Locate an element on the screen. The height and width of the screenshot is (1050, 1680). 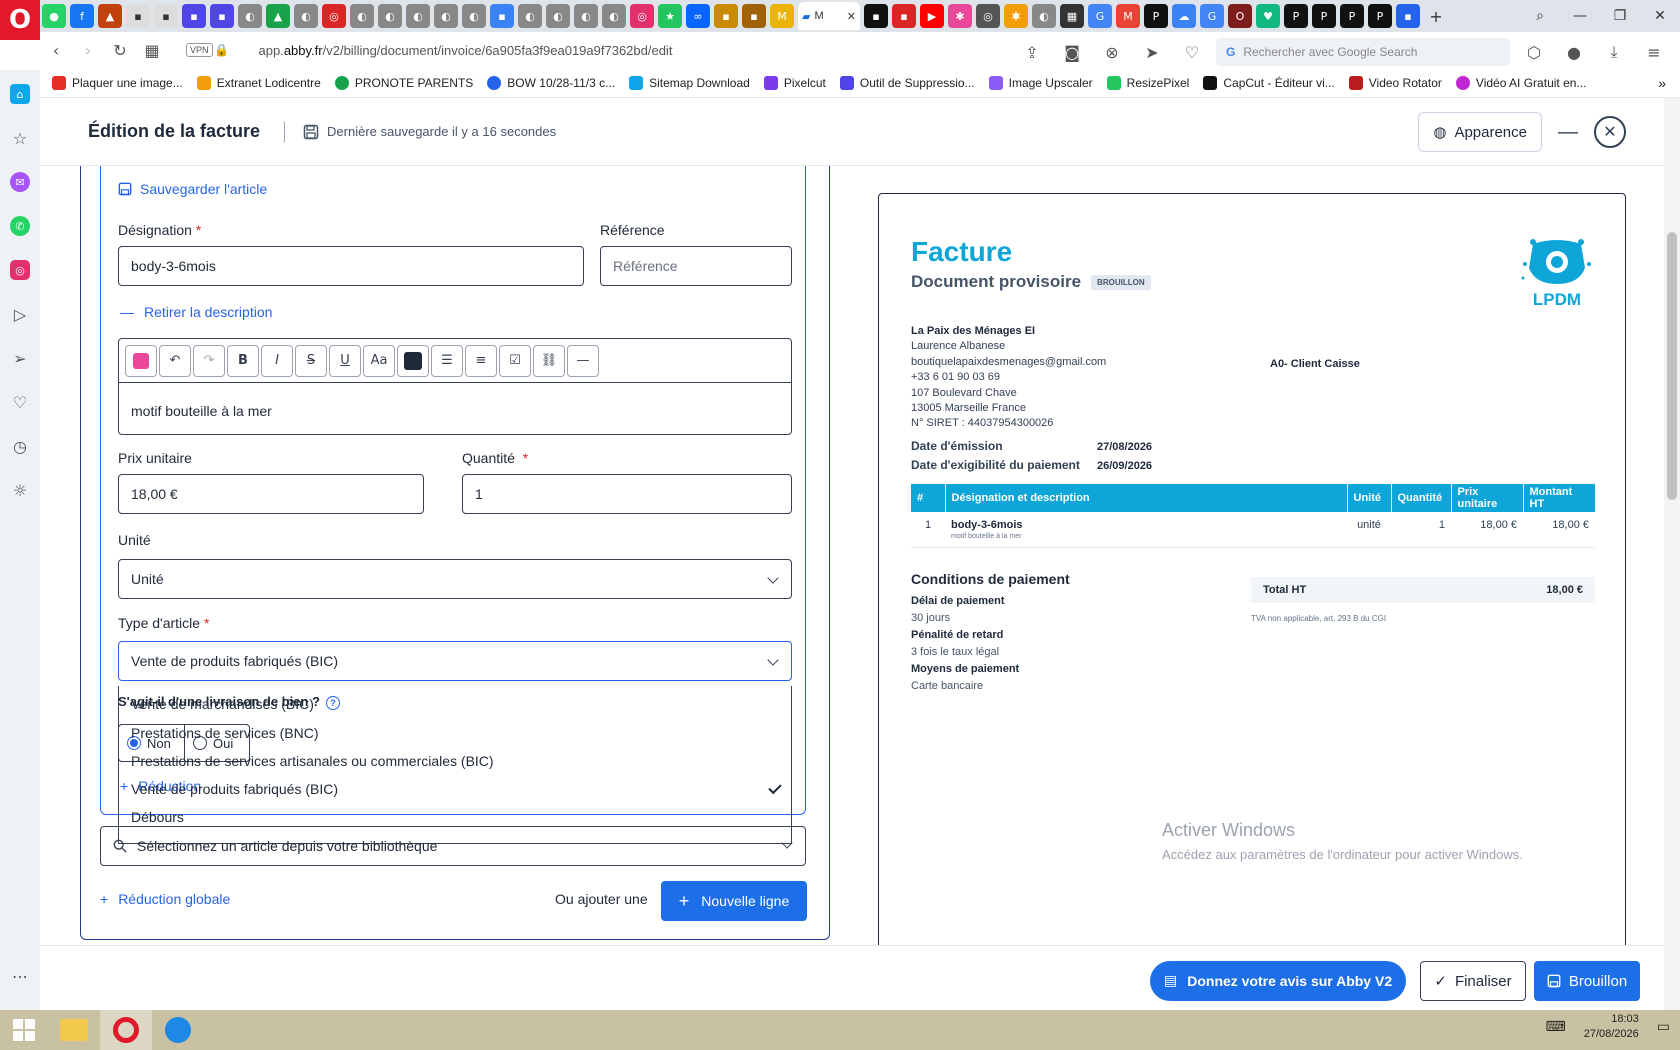
undo-icon: ↶ is located at coordinates (175, 360).